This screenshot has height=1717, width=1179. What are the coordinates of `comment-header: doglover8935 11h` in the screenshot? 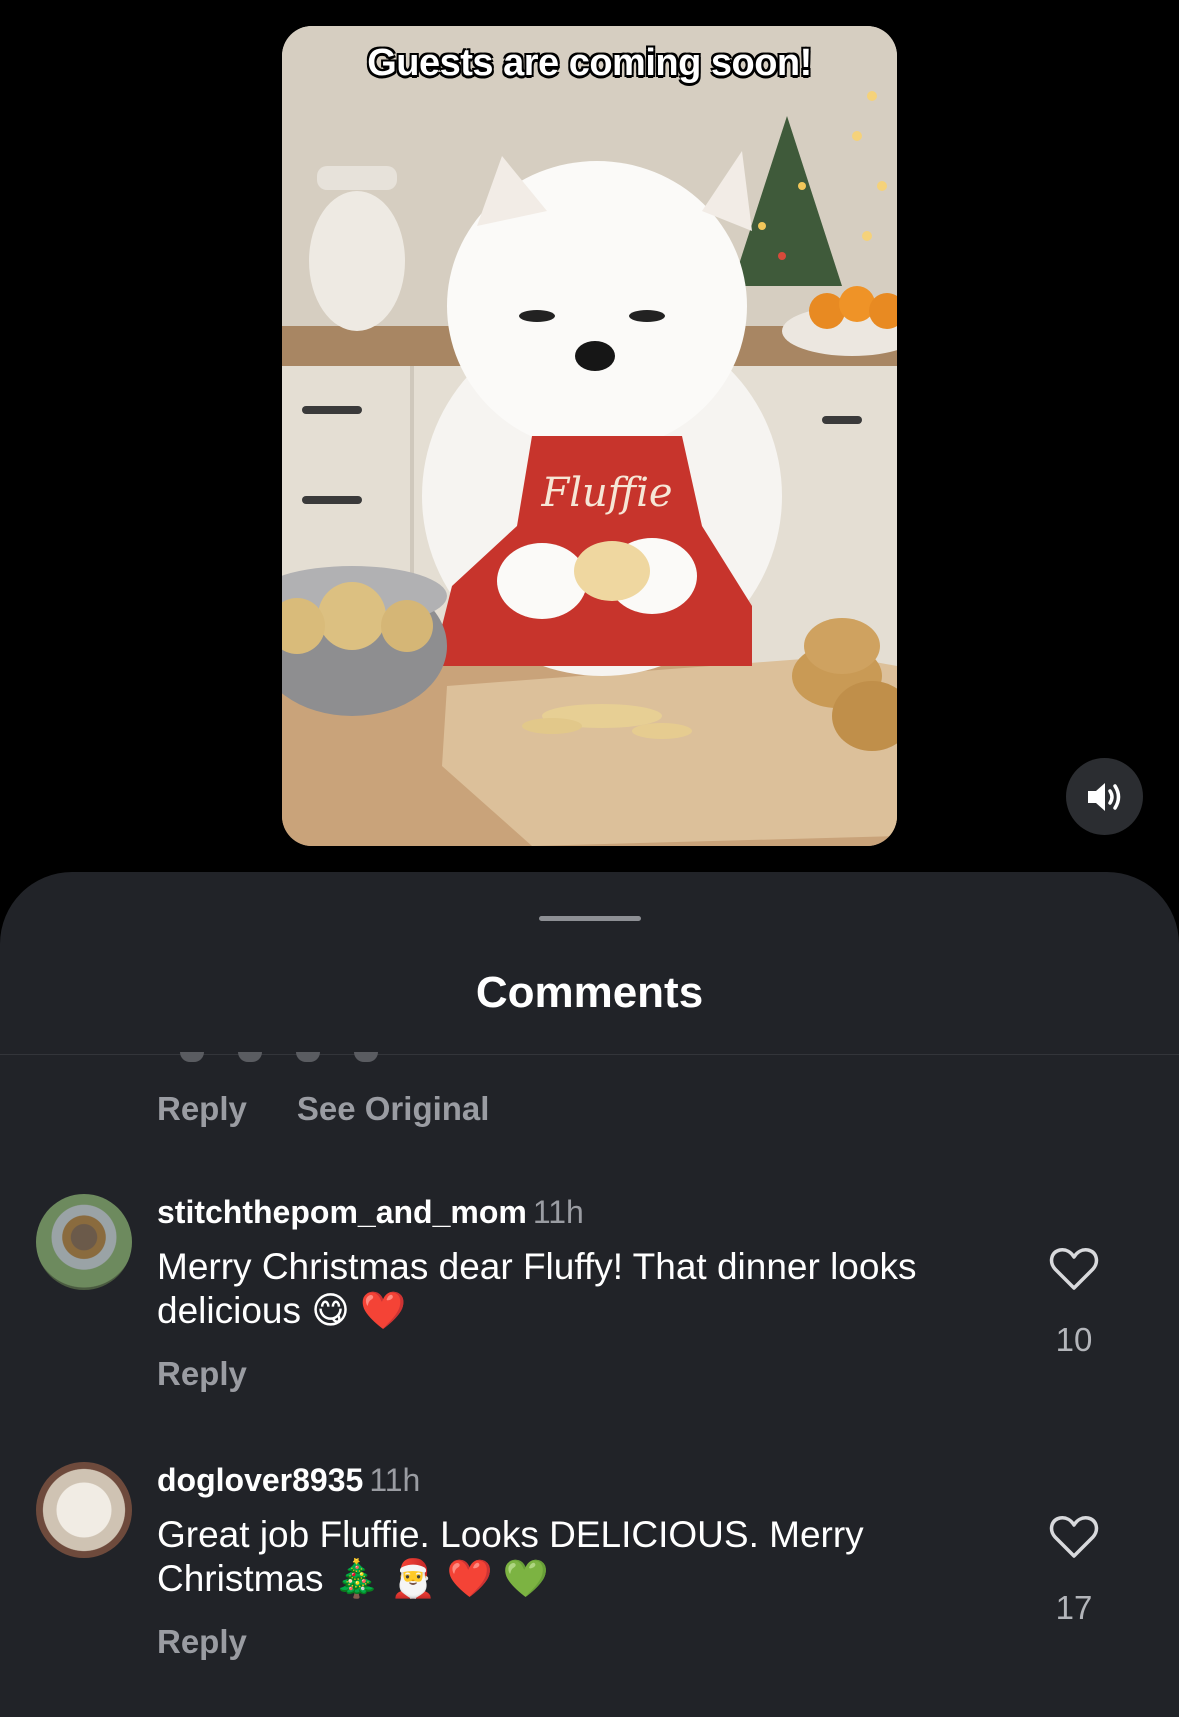 It's located at (578, 1480).